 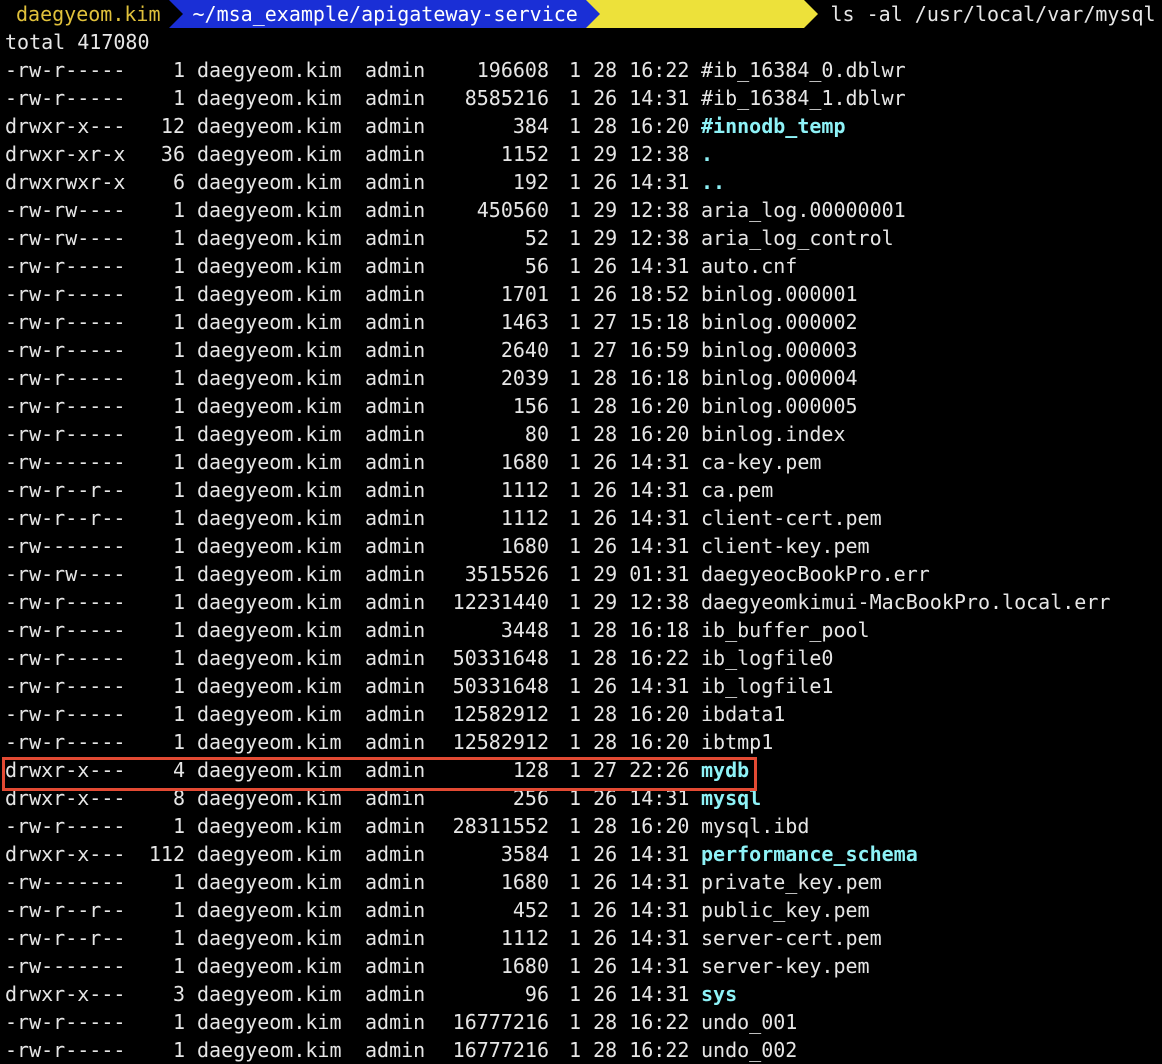 What do you see at coordinates (379, 774) in the screenshot?
I see `highlight-box` at bounding box center [379, 774].